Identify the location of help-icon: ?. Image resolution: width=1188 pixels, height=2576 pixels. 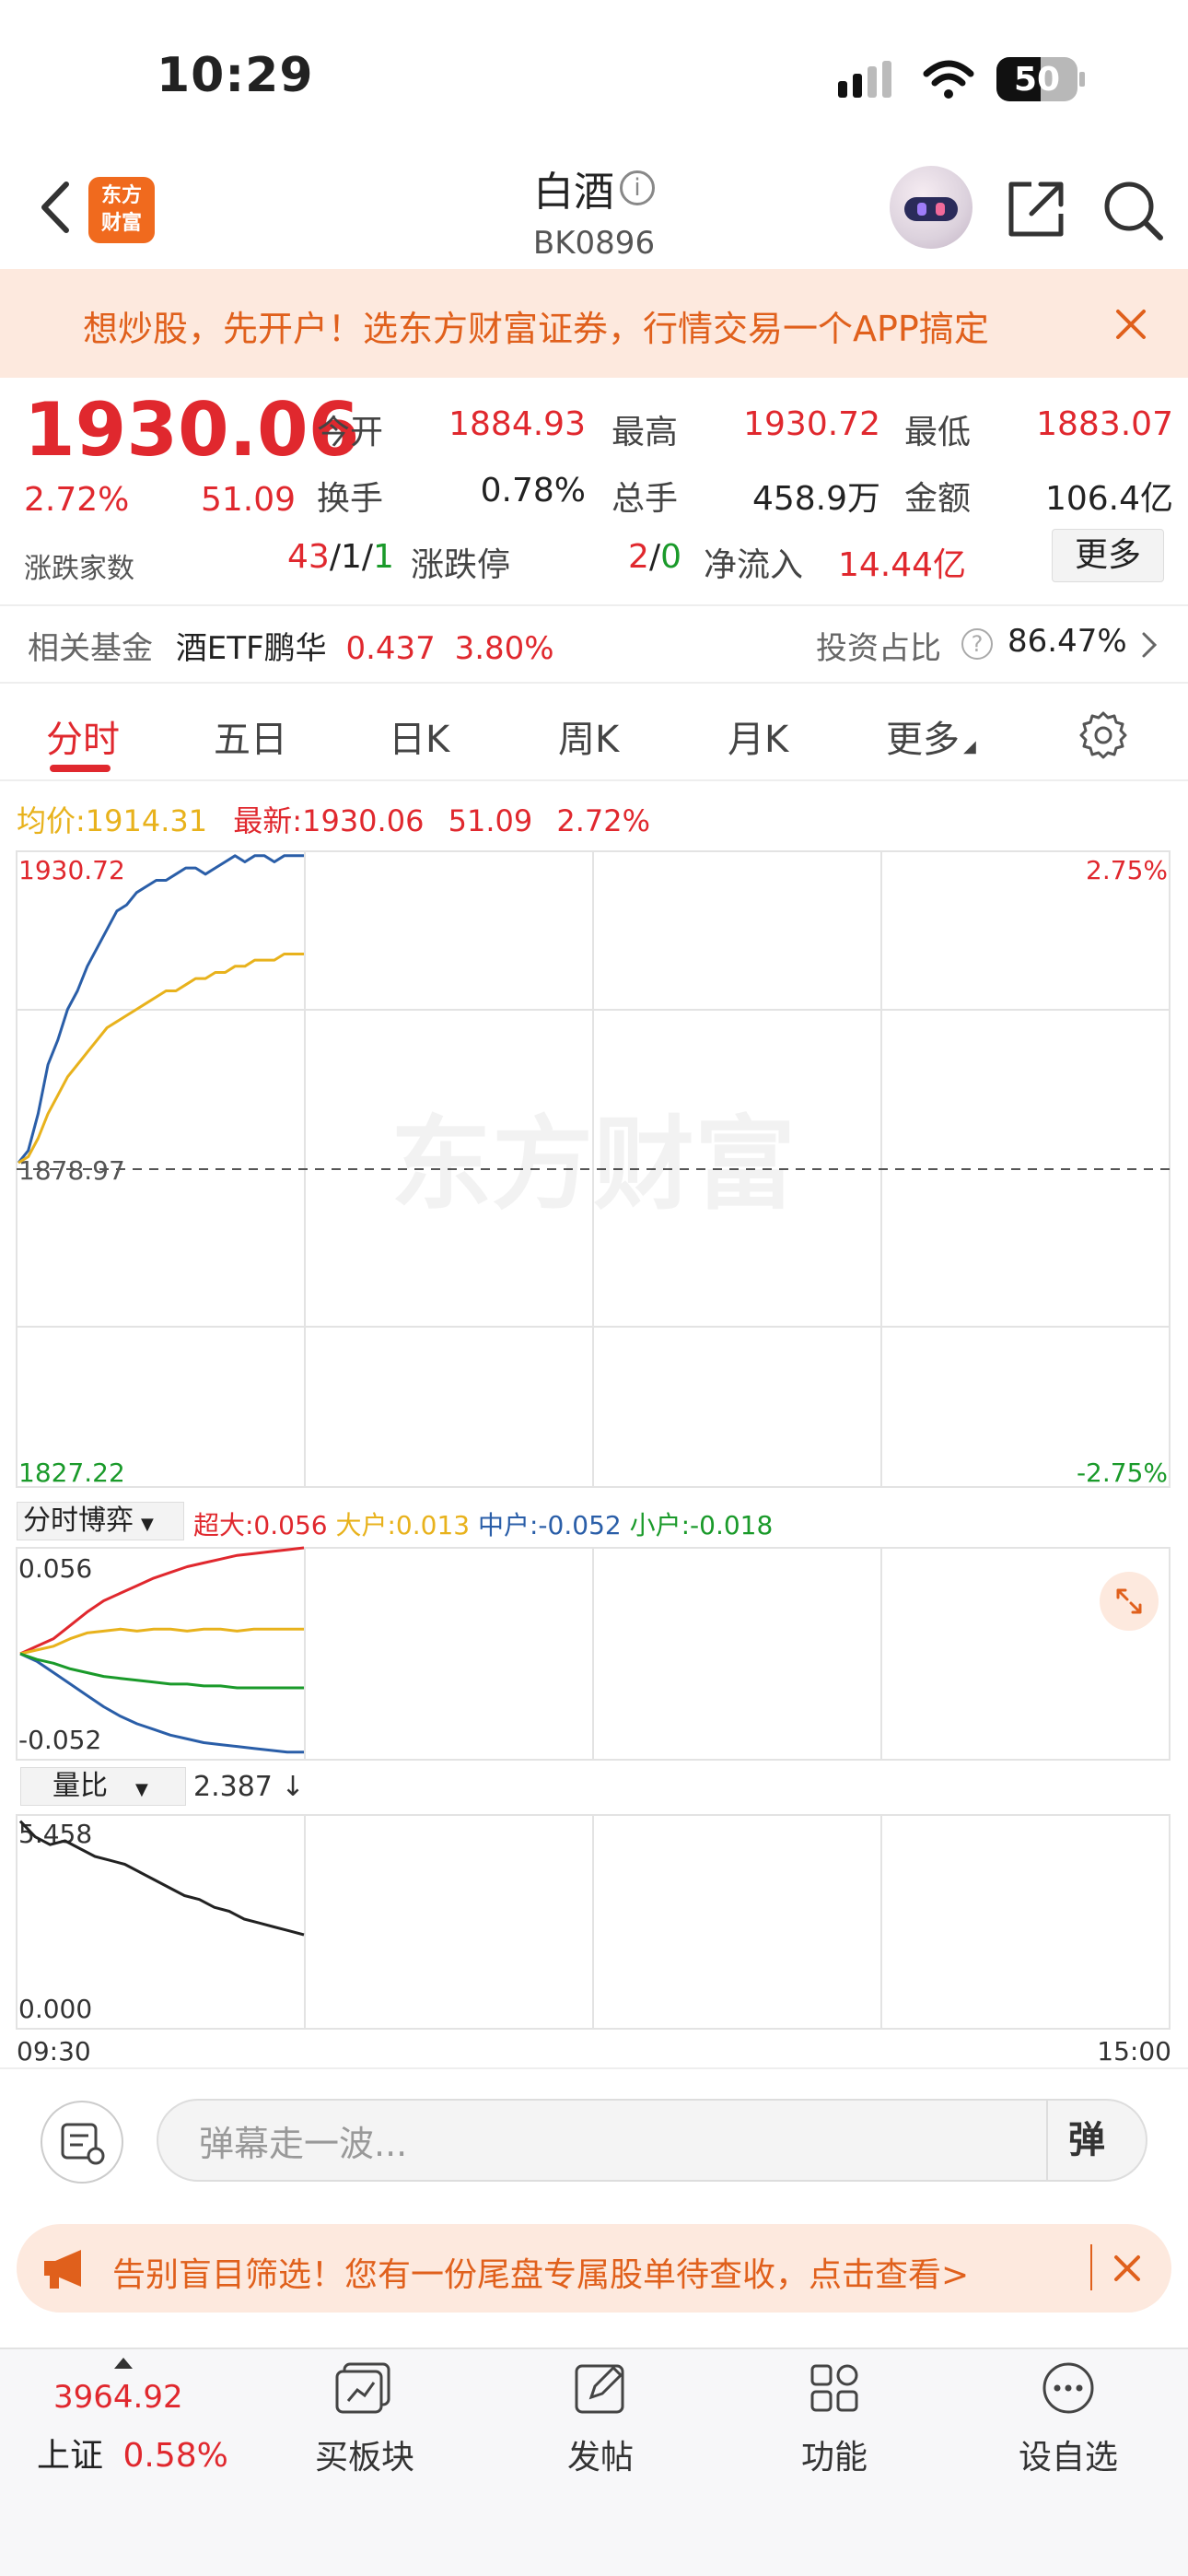
(977, 644).